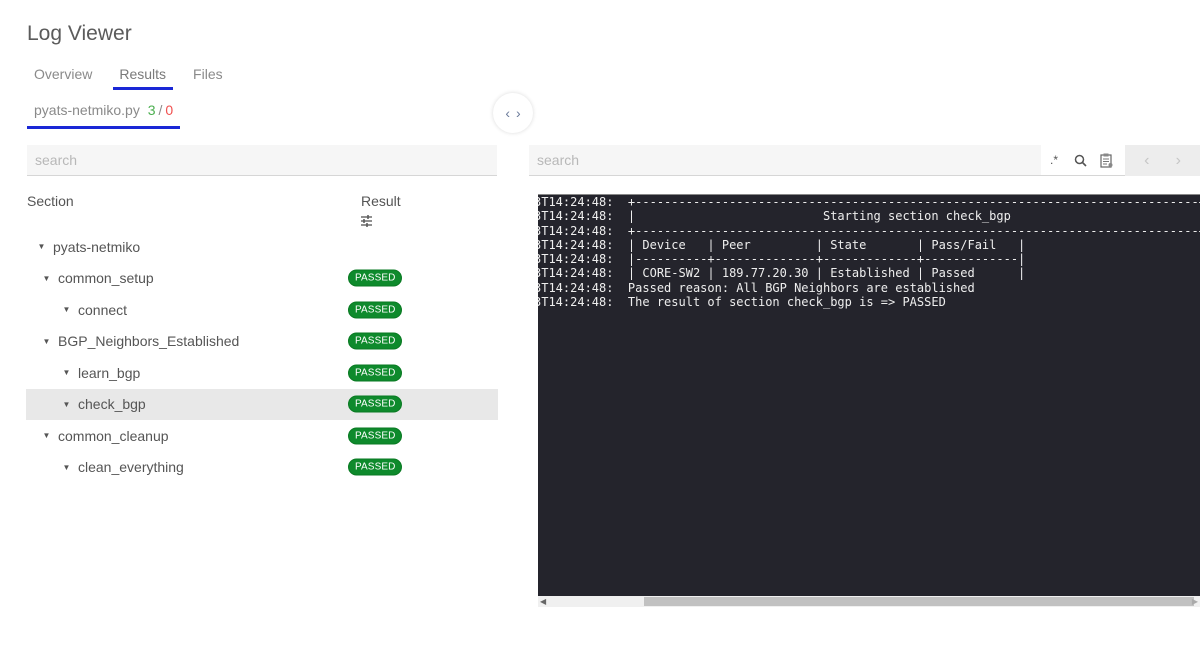 The height and width of the screenshot is (650, 1200). What do you see at coordinates (103, 309) in the screenshot?
I see `tree-item-label: connect` at bounding box center [103, 309].